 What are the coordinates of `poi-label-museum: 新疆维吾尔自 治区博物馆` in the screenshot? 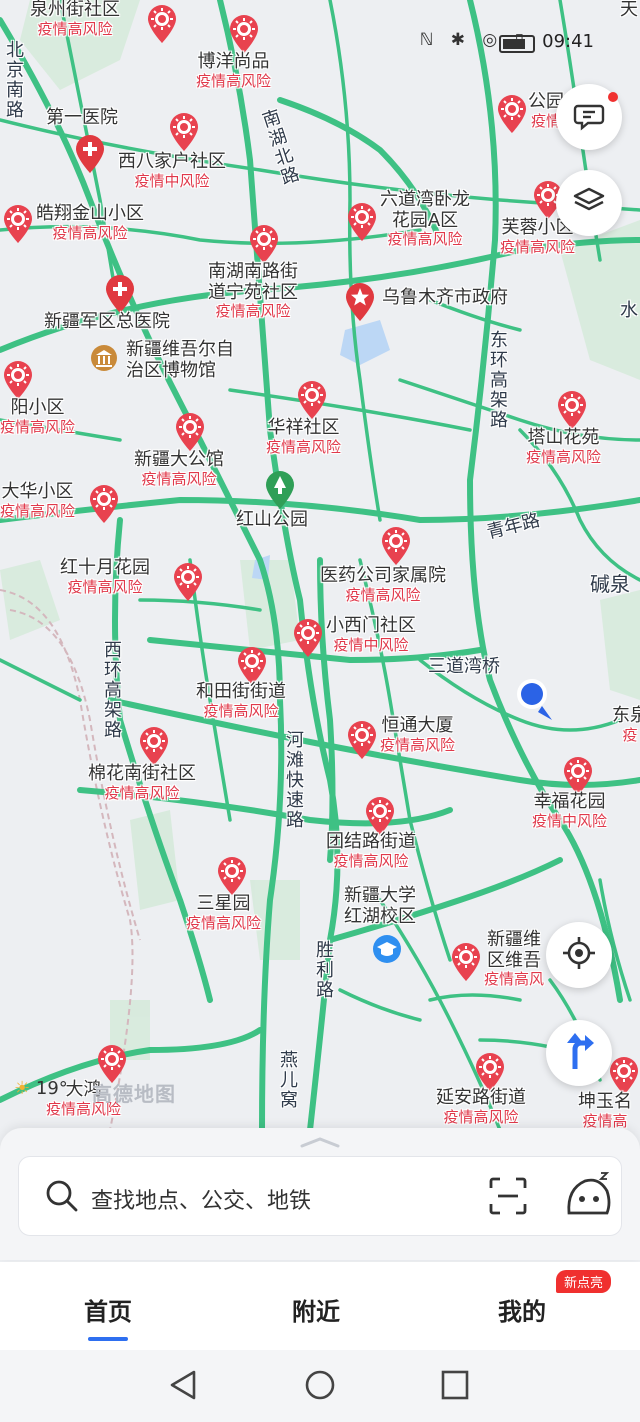 It's located at (180, 360).